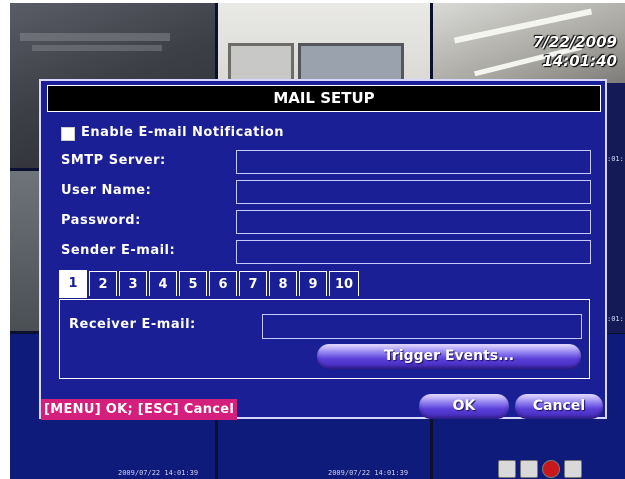 The height and width of the screenshot is (479, 625). Describe the element at coordinates (413, 162) in the screenshot. I see `smtp-server-input` at that location.